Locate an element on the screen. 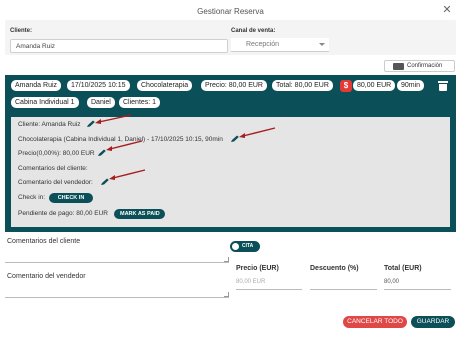 This screenshot has height=341, width=461. mark-as-paid-button: MARK AS PAID is located at coordinates (139, 214).